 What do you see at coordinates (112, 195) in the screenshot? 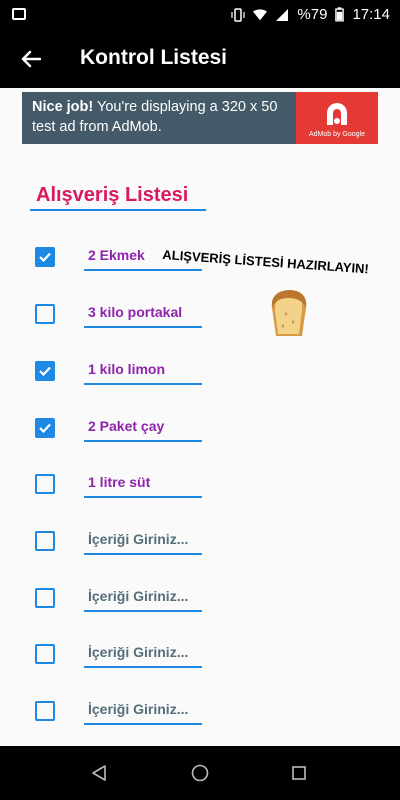
I see `list-title: Alışveriş Listesi` at bounding box center [112, 195].